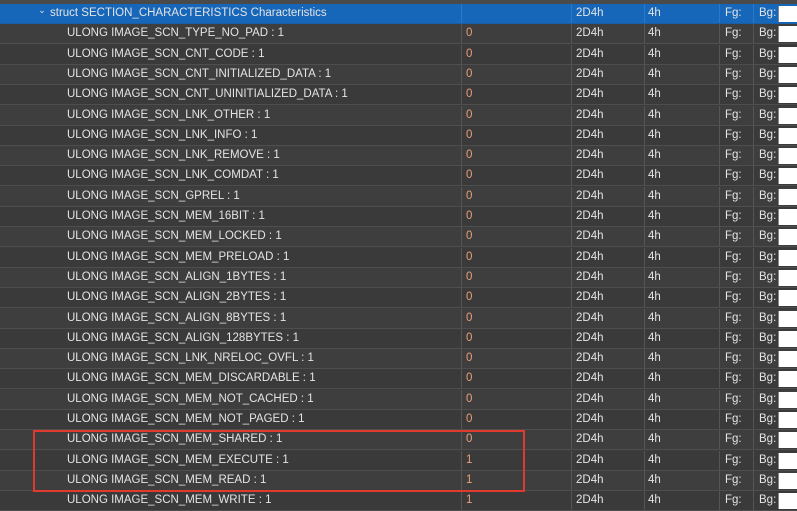 Image resolution: width=797 pixels, height=511 pixels. What do you see at coordinates (469, 460) in the screenshot?
I see `value-cell: 1` at bounding box center [469, 460].